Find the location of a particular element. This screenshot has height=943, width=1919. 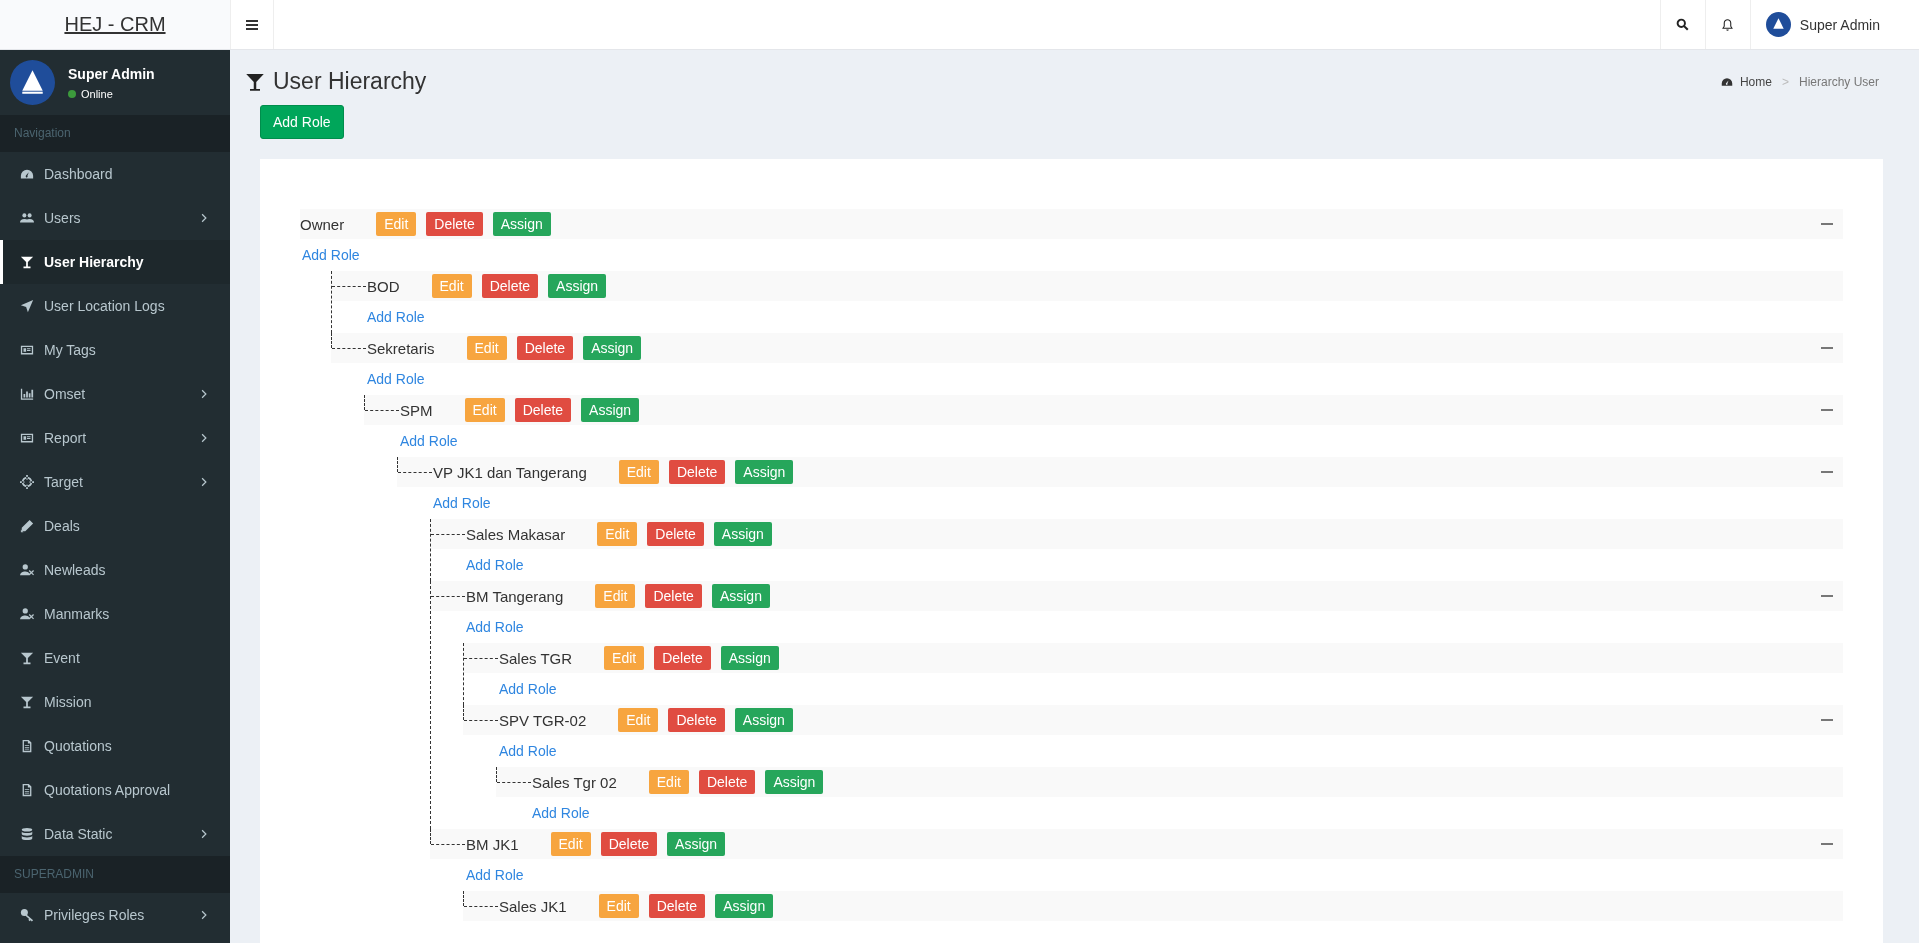

role-name: Sales Makasar is located at coordinates (516, 534).